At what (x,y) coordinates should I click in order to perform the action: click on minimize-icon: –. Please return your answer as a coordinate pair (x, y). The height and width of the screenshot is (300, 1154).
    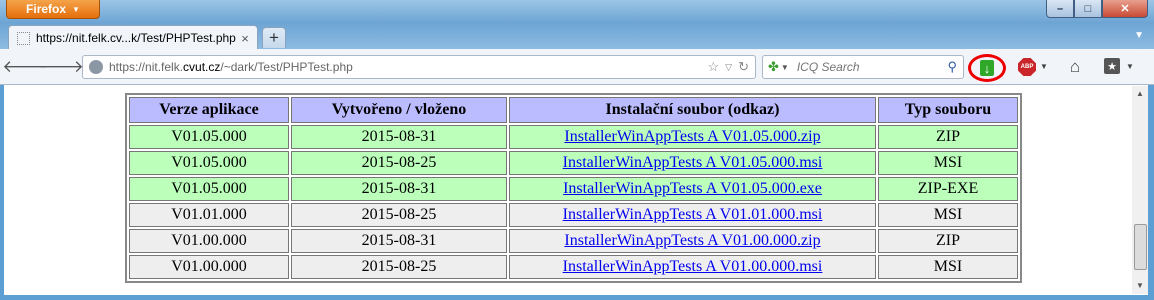
    Looking at the image, I should click on (1060, 8).